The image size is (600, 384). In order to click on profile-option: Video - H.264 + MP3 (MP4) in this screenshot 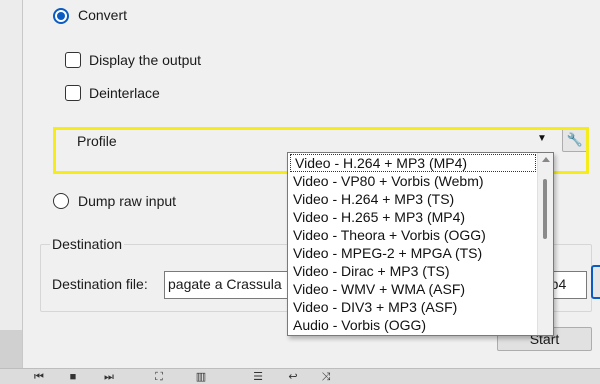, I will do `click(413, 163)`.